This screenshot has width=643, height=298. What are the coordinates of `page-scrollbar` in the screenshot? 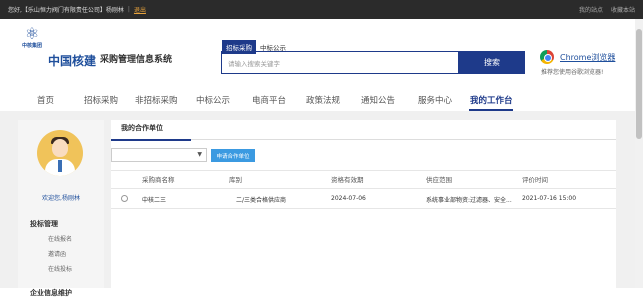 It's located at (639, 153).